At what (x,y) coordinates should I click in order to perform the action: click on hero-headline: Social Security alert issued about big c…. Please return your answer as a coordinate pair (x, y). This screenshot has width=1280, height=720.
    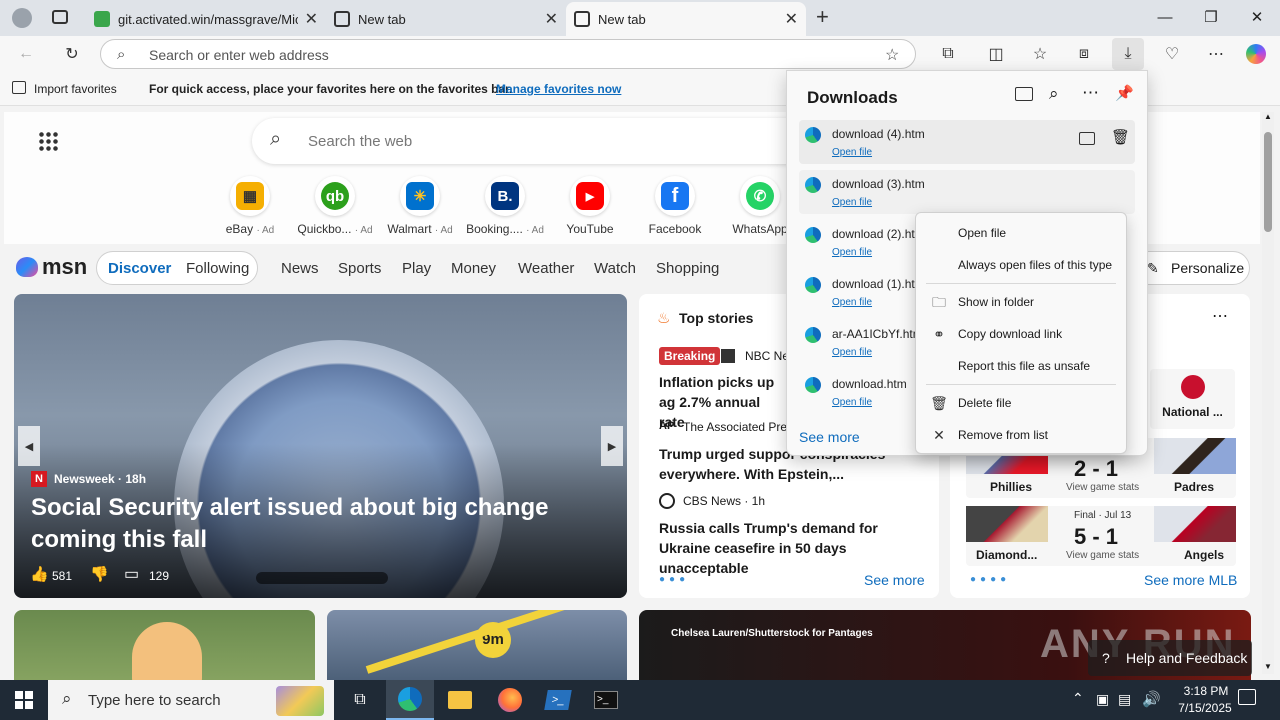
    Looking at the image, I should click on (323, 524).